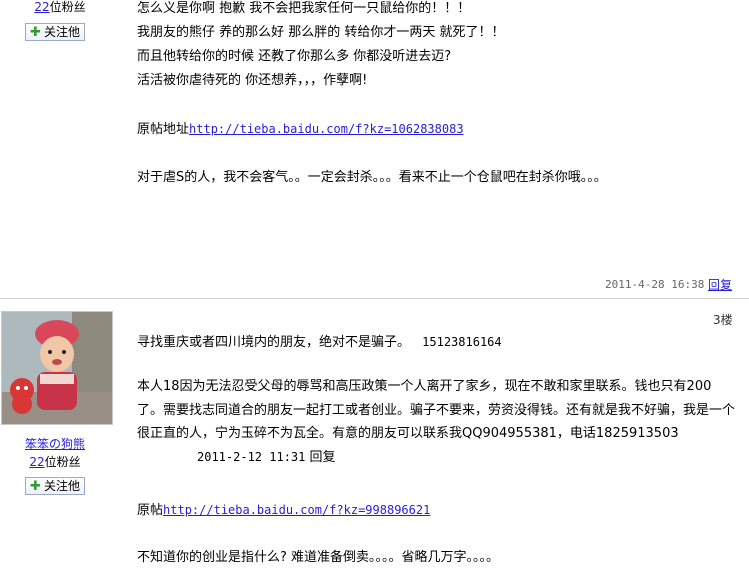 The height and width of the screenshot is (571, 749). What do you see at coordinates (41, 7) in the screenshot?
I see `fans-count-link: 22` at bounding box center [41, 7].